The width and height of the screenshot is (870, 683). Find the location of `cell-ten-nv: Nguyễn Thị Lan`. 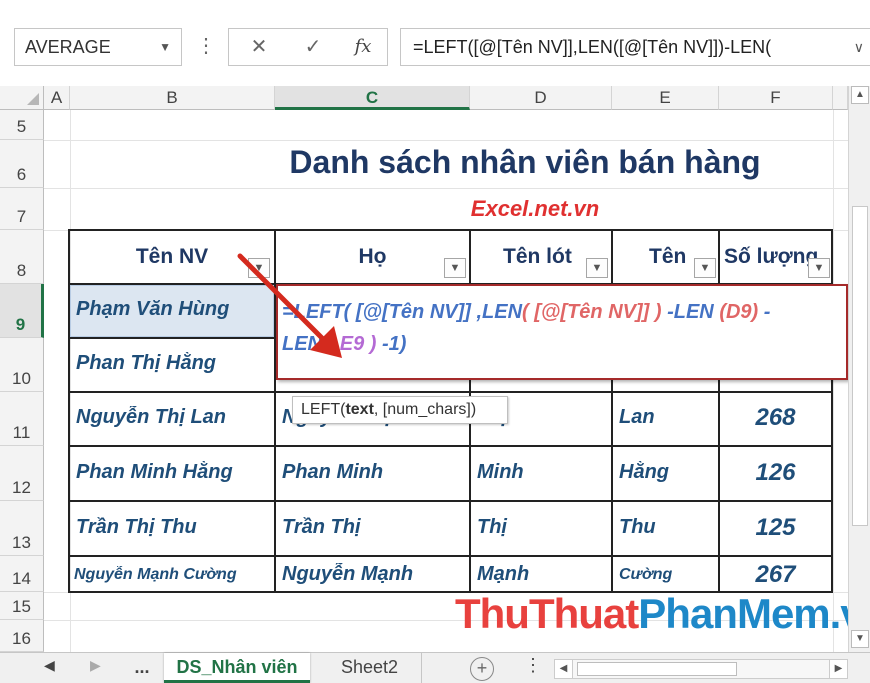

cell-ten-nv: Nguyễn Thị Lan is located at coordinates (172, 417).